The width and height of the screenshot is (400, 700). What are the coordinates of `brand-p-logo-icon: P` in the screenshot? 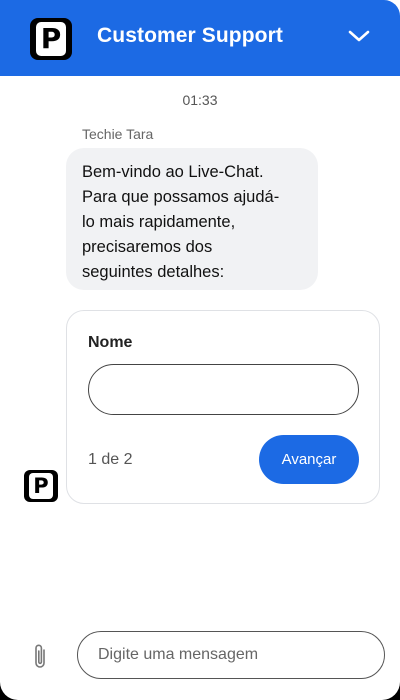 It's located at (51, 39).